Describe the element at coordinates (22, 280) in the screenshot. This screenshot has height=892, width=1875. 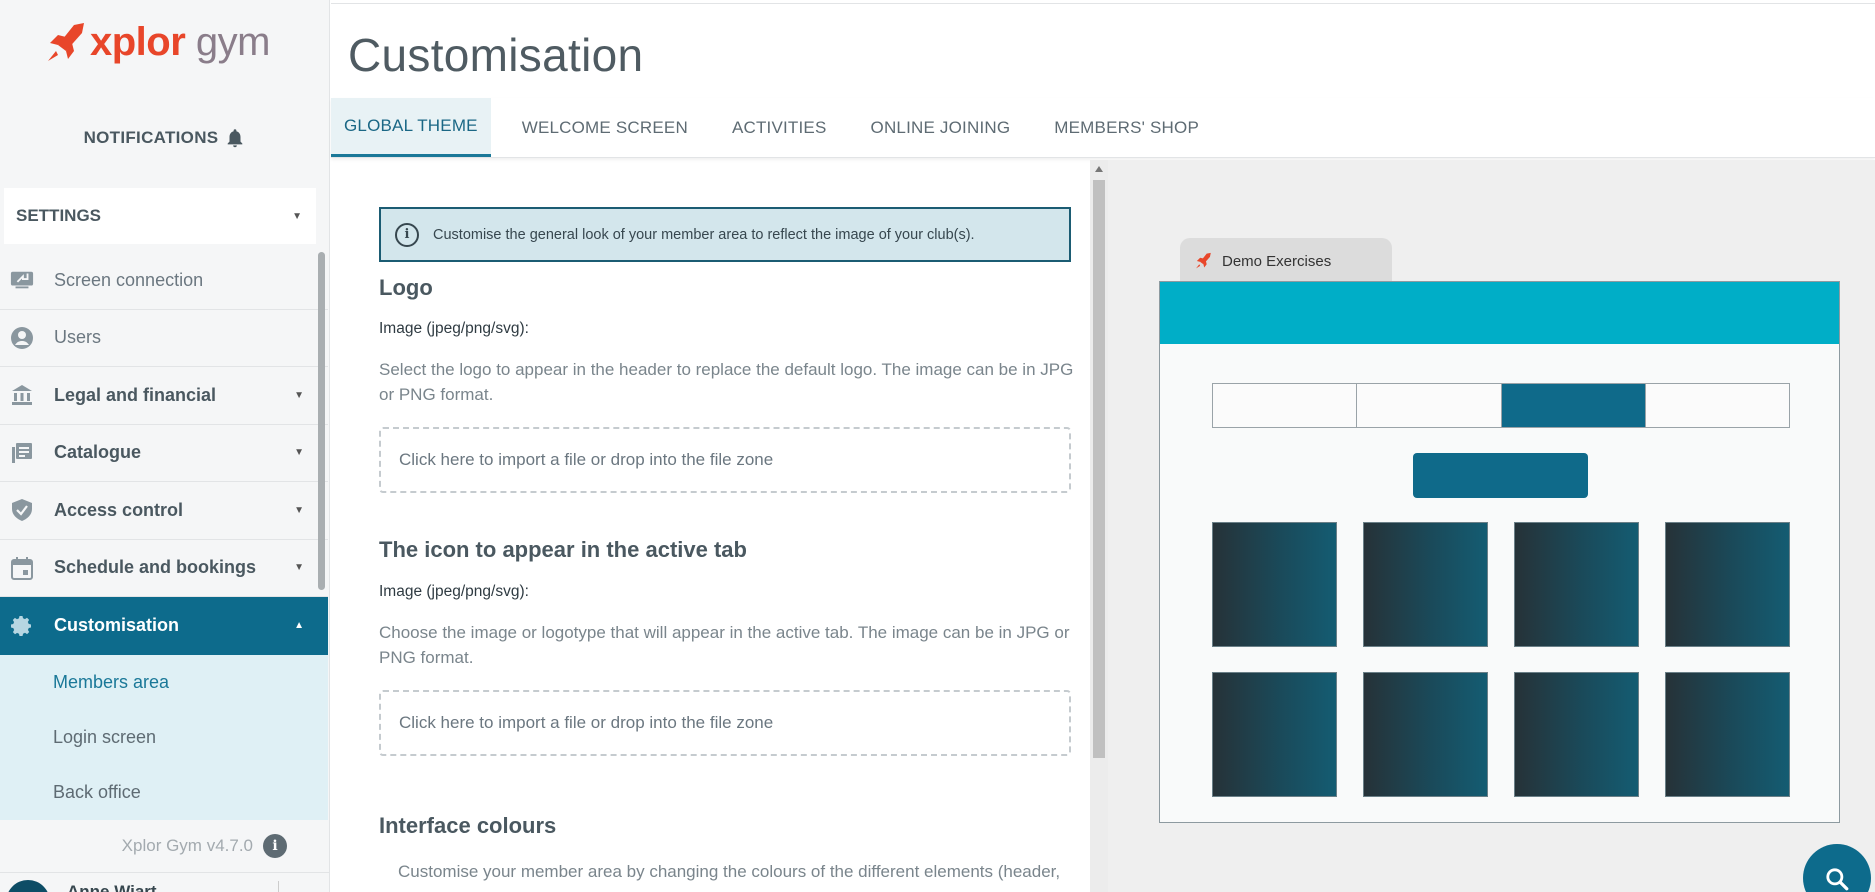
I see `screen-share-icon` at that location.